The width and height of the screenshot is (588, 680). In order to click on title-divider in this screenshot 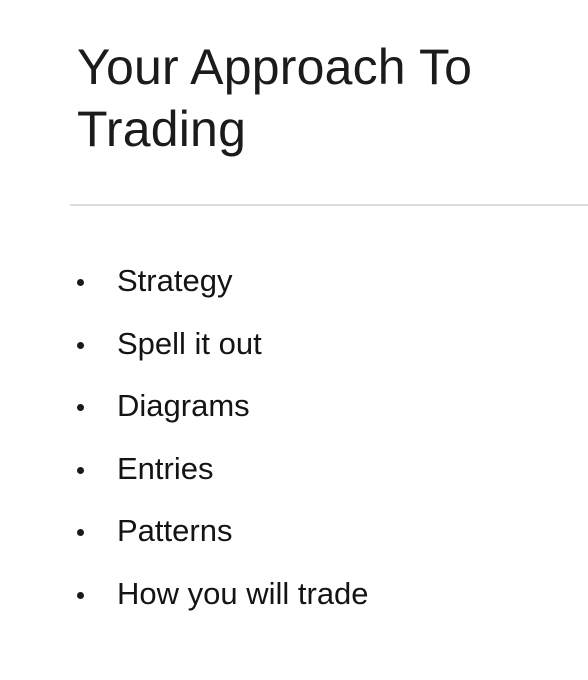, I will do `click(329, 205)`.